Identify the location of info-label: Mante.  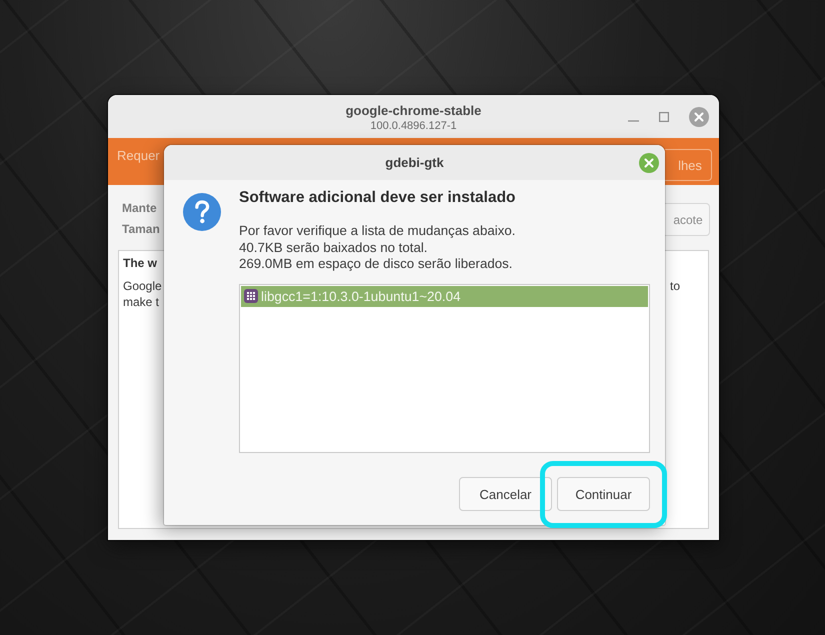
(140, 208).